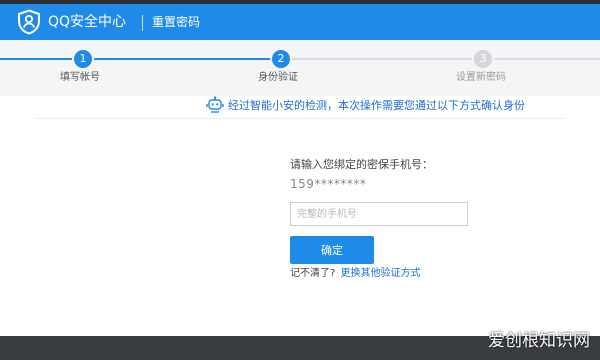 The height and width of the screenshot is (360, 600). I want to click on phone-number-input, so click(379, 214).